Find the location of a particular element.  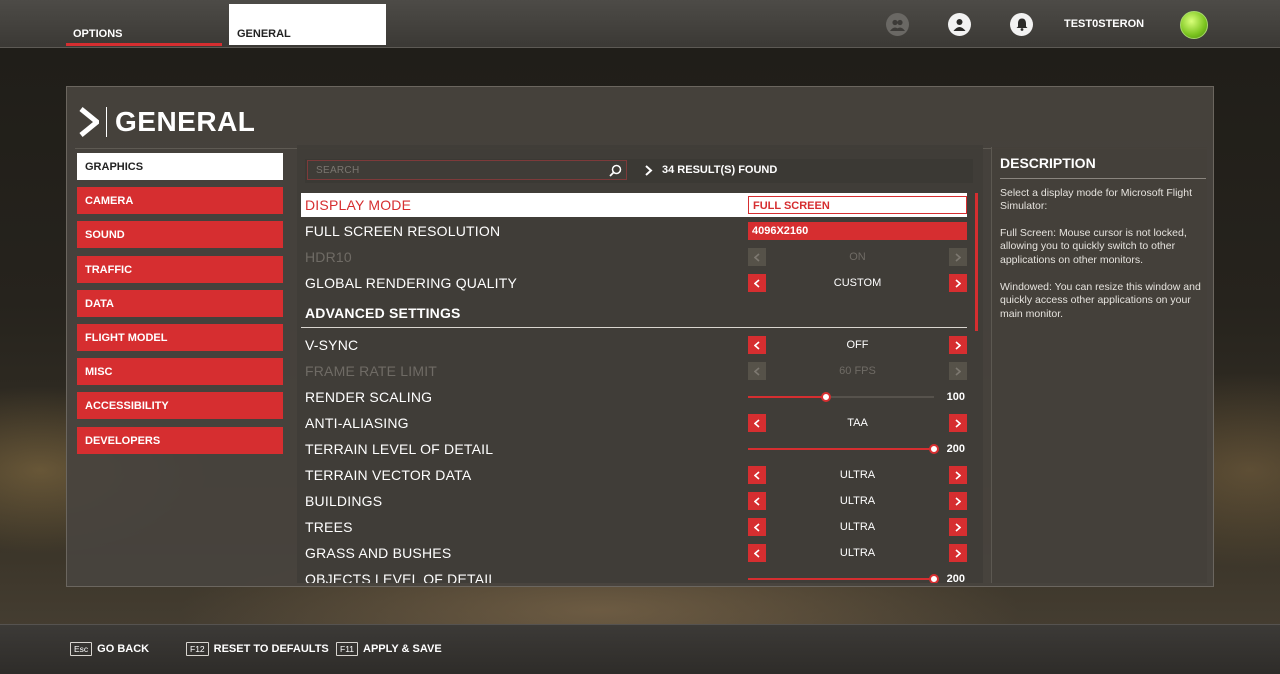

sidebar-item-misc: MISC is located at coordinates (180, 372).